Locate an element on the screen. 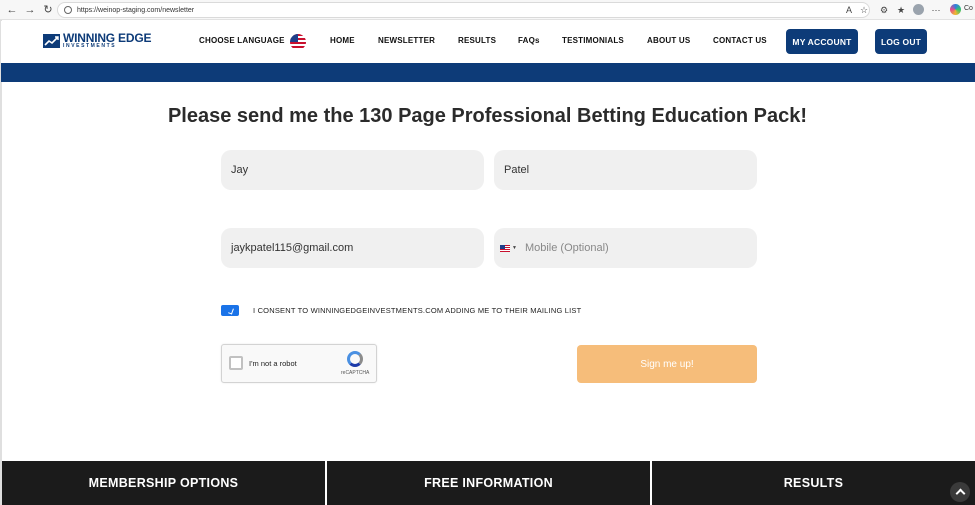 This screenshot has height=505, width=975. first-name-field: Jay is located at coordinates (352, 170).